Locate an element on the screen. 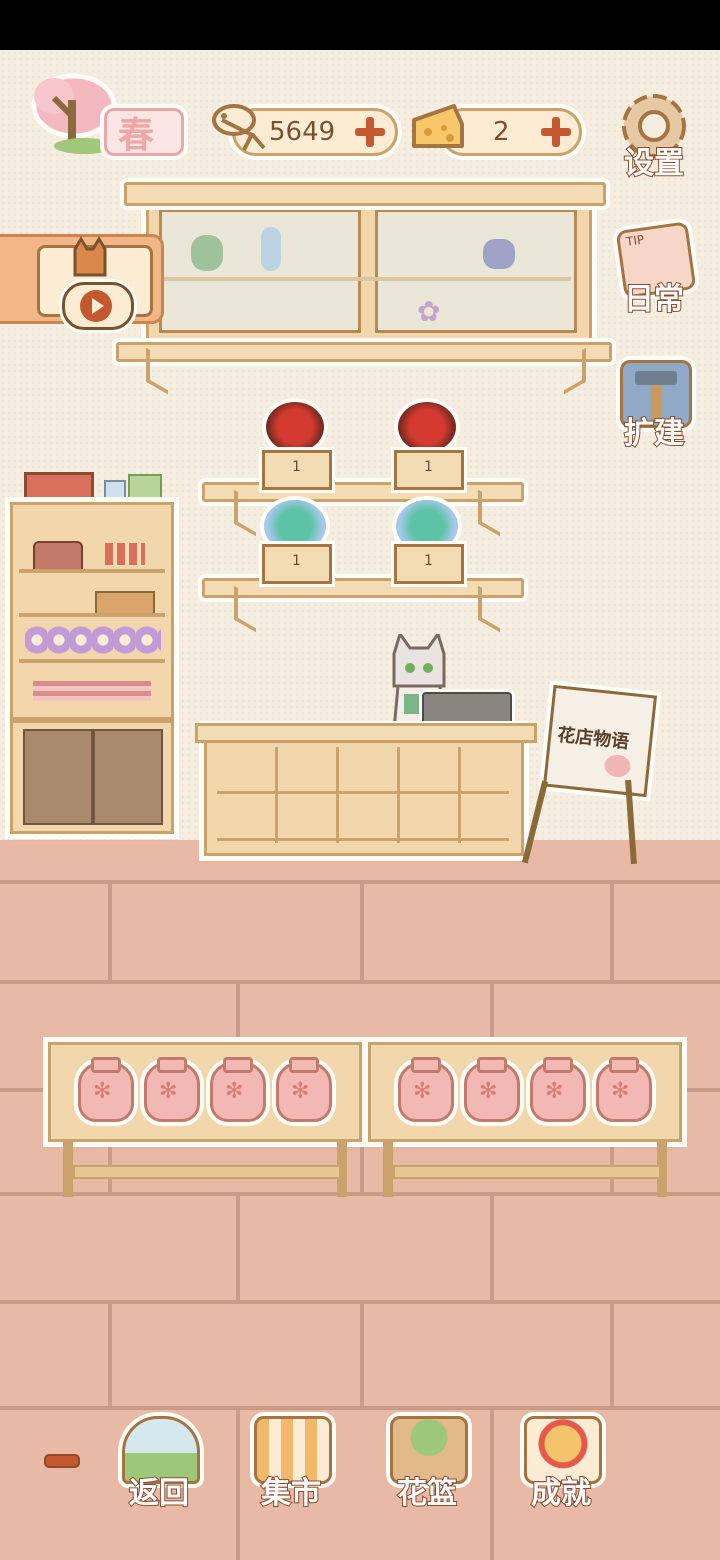  achievements-label: 成就 is located at coordinates (561, 1493).